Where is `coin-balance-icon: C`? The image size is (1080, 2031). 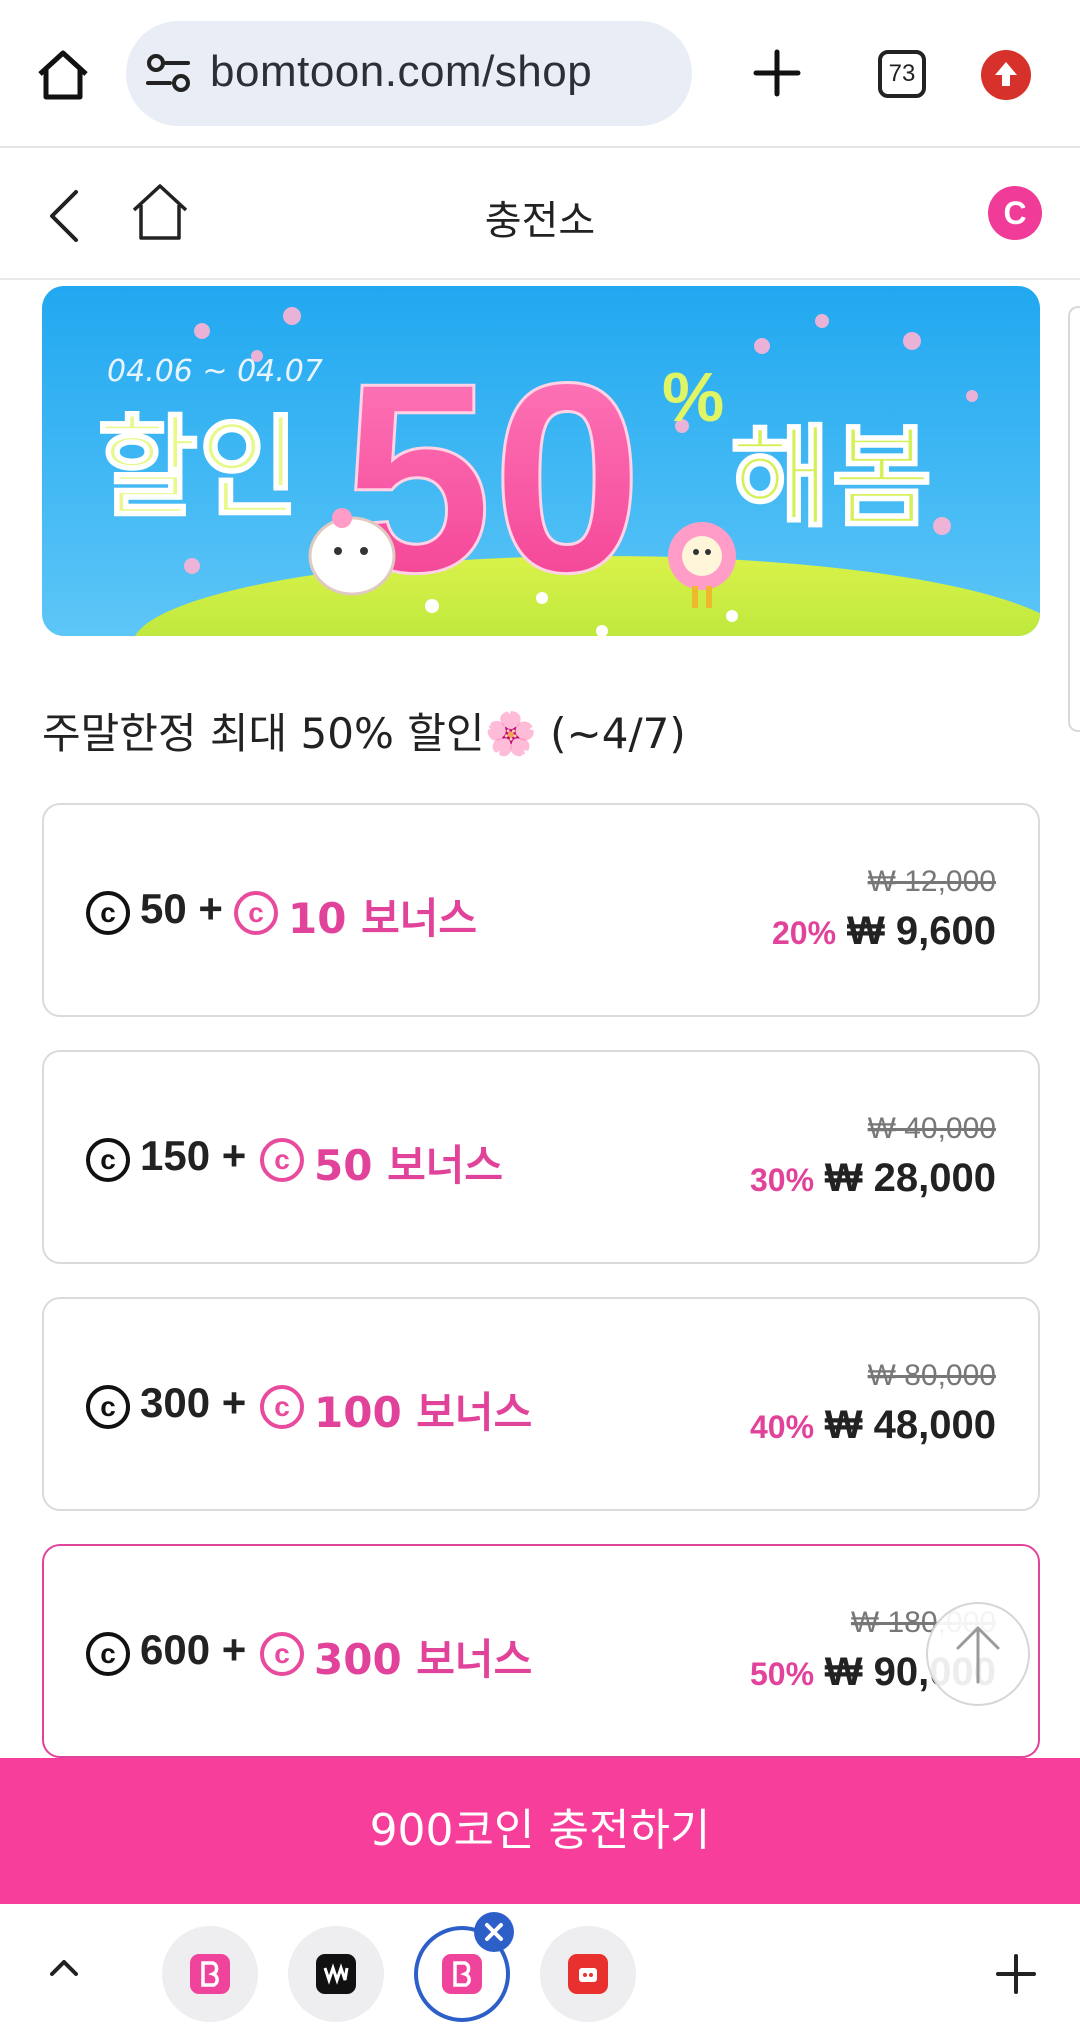
coin-balance-icon: C is located at coordinates (1015, 213).